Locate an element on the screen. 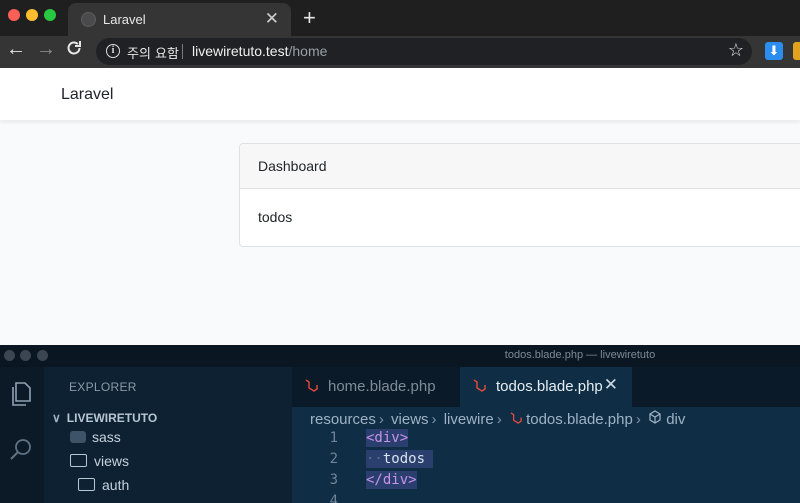 Image resolution: width=800 pixels, height=503 pixels. tree-item-sass: sass is located at coordinates (95, 437).